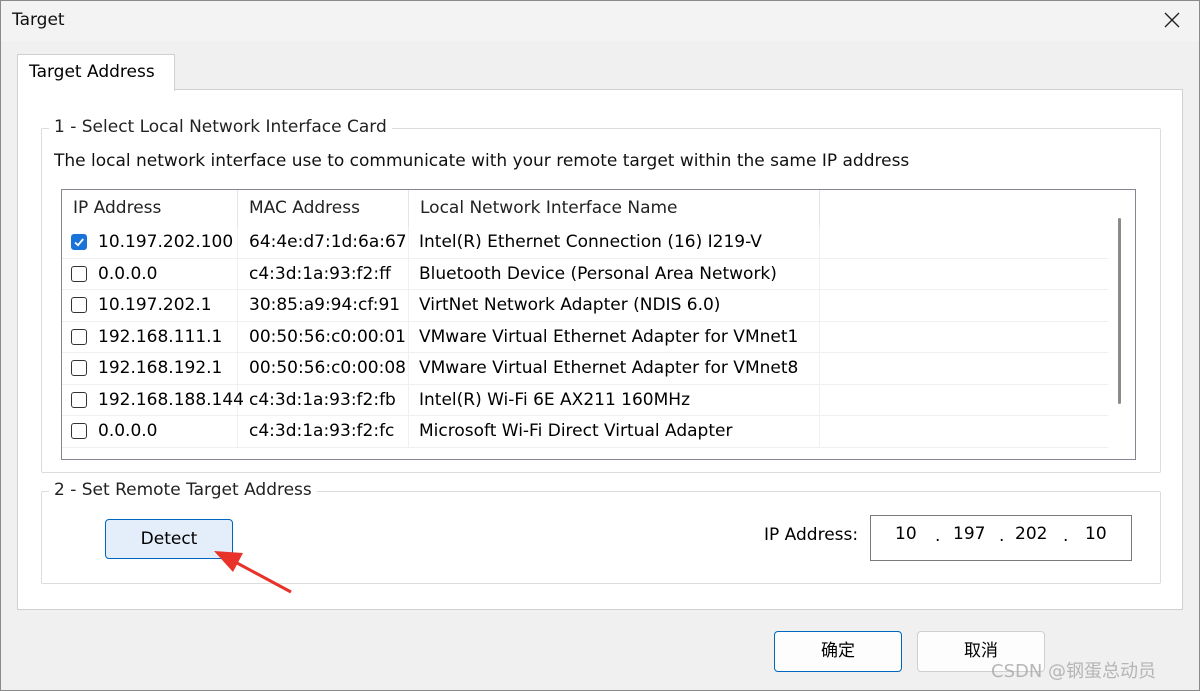  I want to click on close-icon, so click(1172, 20).